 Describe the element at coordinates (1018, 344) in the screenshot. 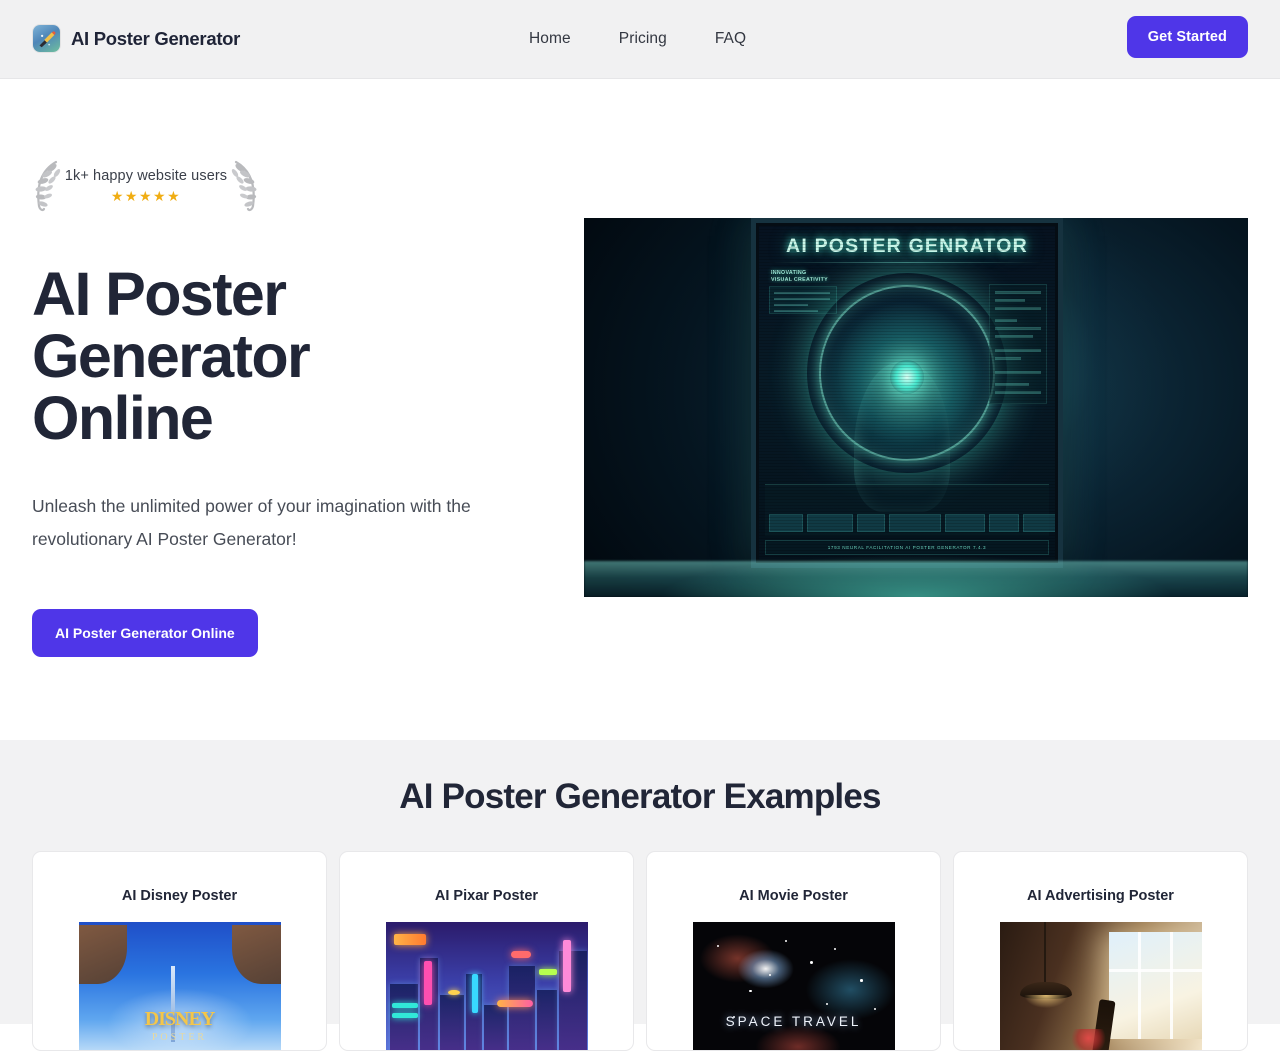

I see `poster-right-hud` at that location.